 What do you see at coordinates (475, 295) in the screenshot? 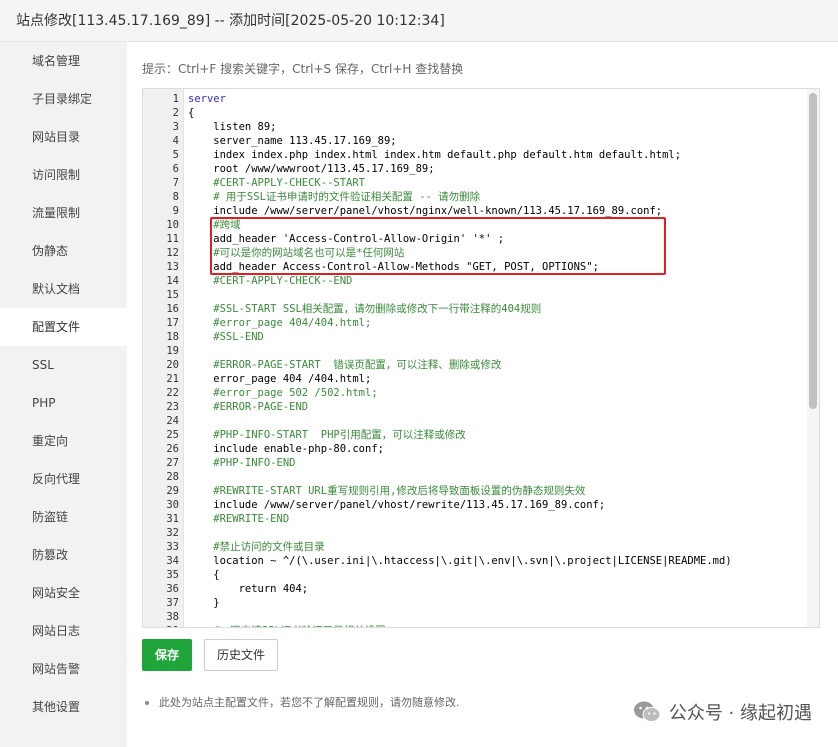
I see `code-line: 15` at bounding box center [475, 295].